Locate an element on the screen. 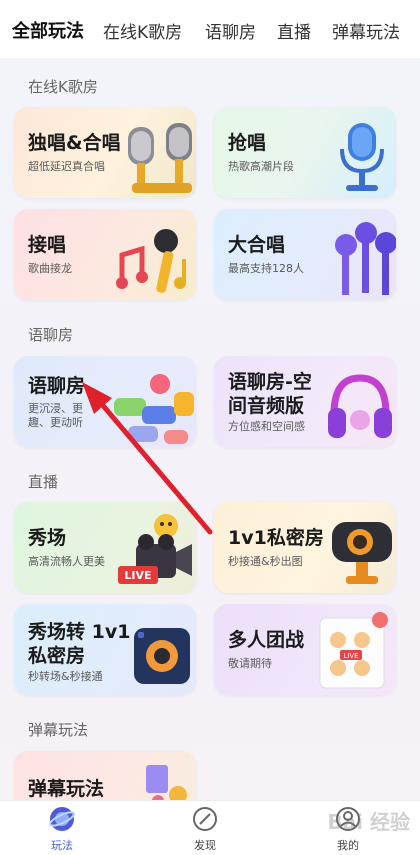 This screenshot has width=420, height=855. nav-discover: 发现 is located at coordinates (205, 828).